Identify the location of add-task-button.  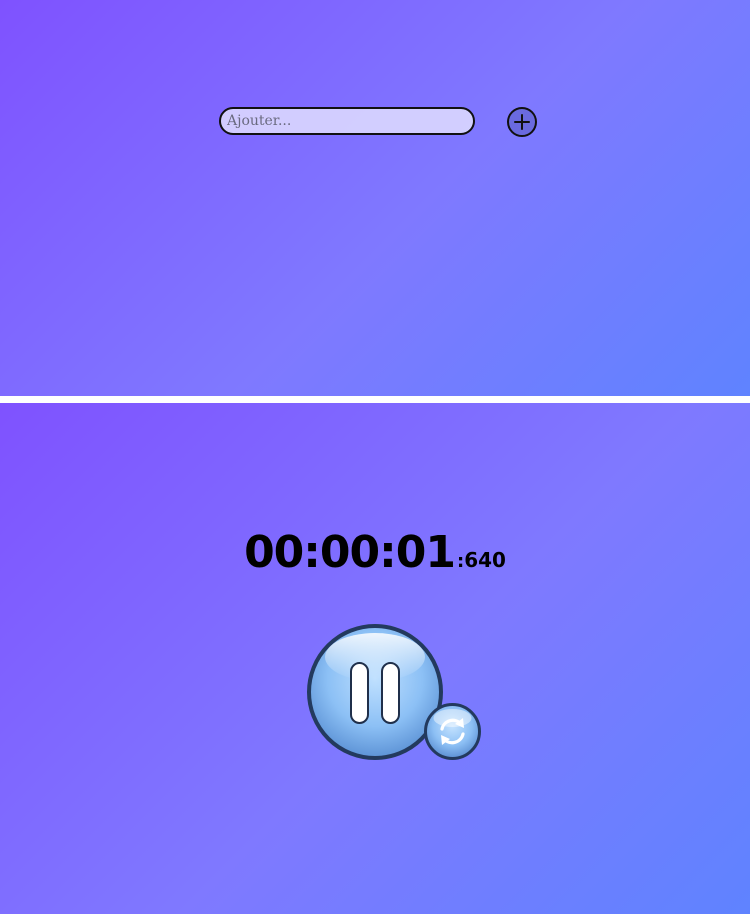
(522, 122).